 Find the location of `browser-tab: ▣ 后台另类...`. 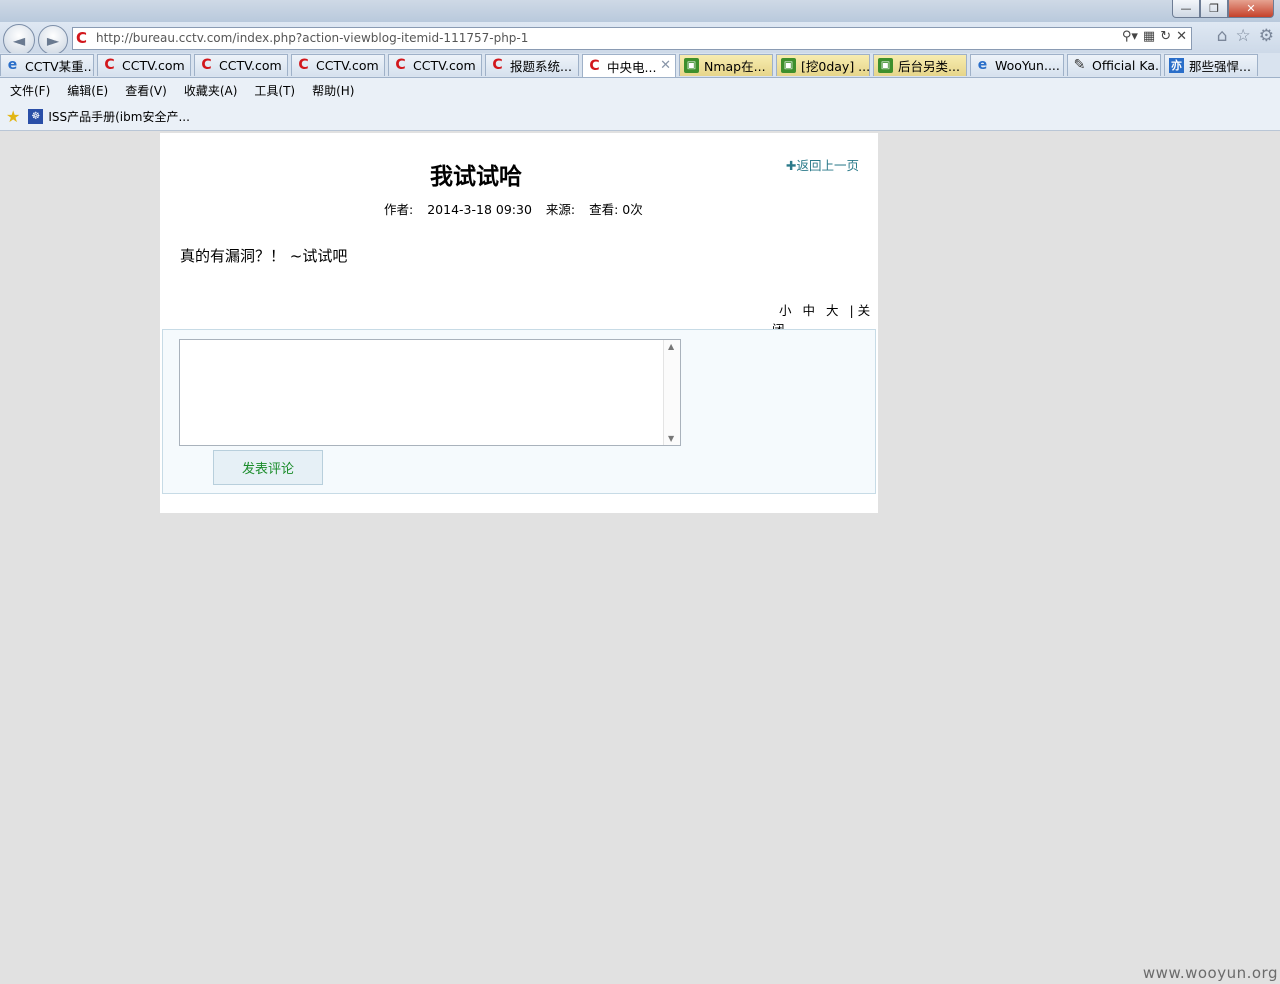

browser-tab: ▣ 后台另类... is located at coordinates (920, 65).